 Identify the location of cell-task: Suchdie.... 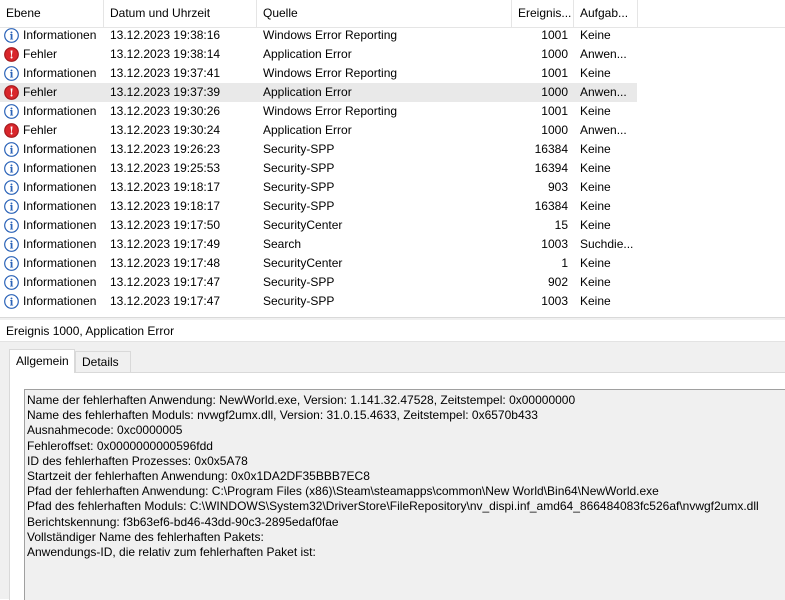
(607, 244).